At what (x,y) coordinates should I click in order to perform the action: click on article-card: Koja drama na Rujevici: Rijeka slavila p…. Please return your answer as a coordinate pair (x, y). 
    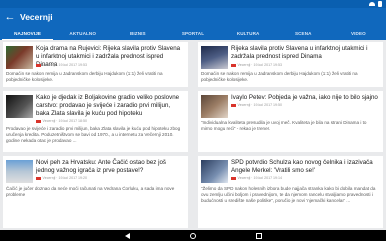
    Looking at the image, I should click on (95, 64).